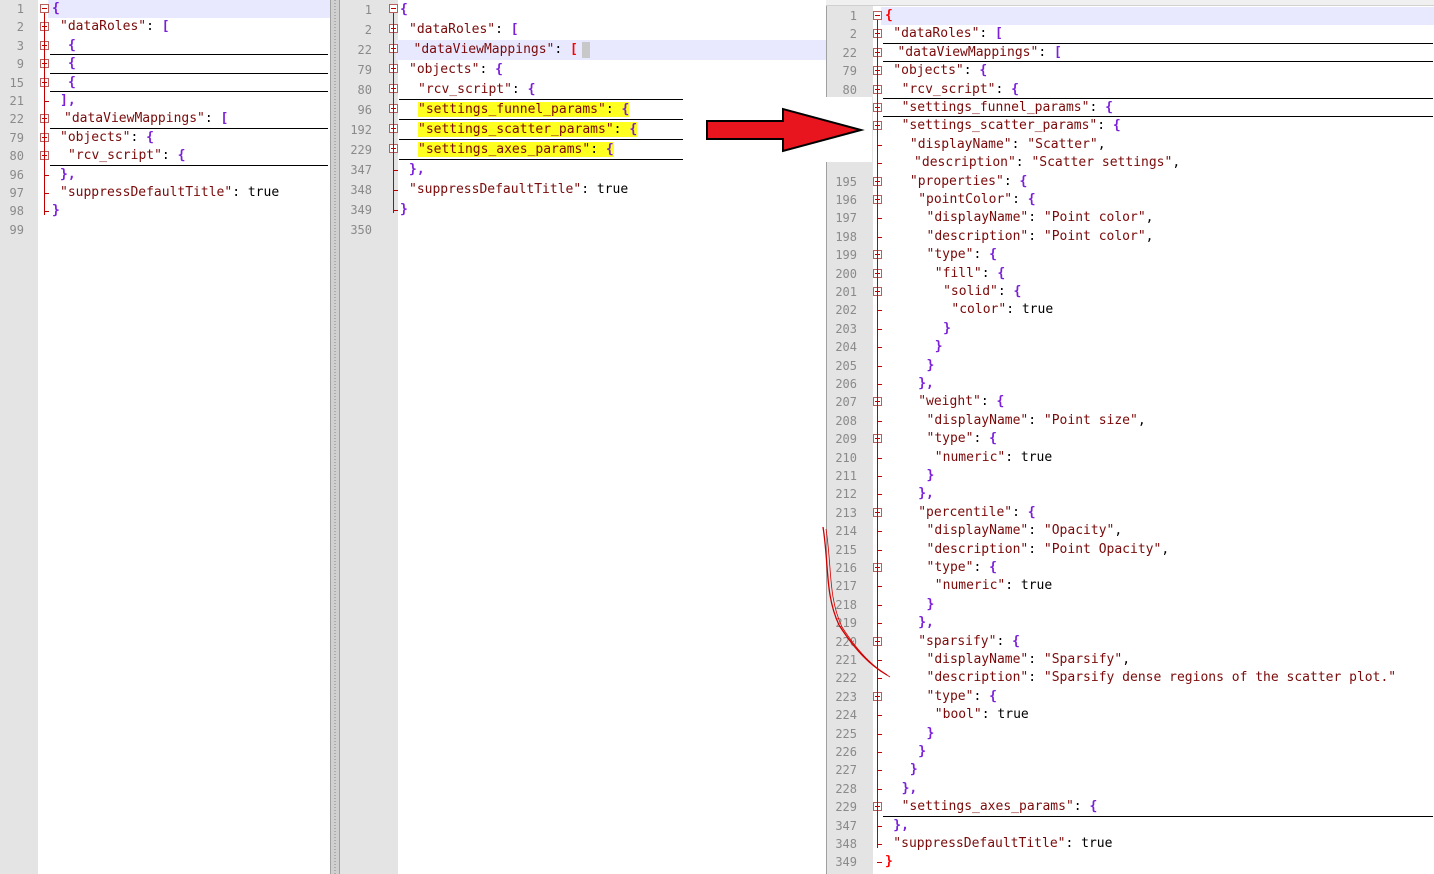 This screenshot has width=1434, height=874. Describe the element at coordinates (1130, 366) in the screenshot. I see `code-line: 205}` at that location.